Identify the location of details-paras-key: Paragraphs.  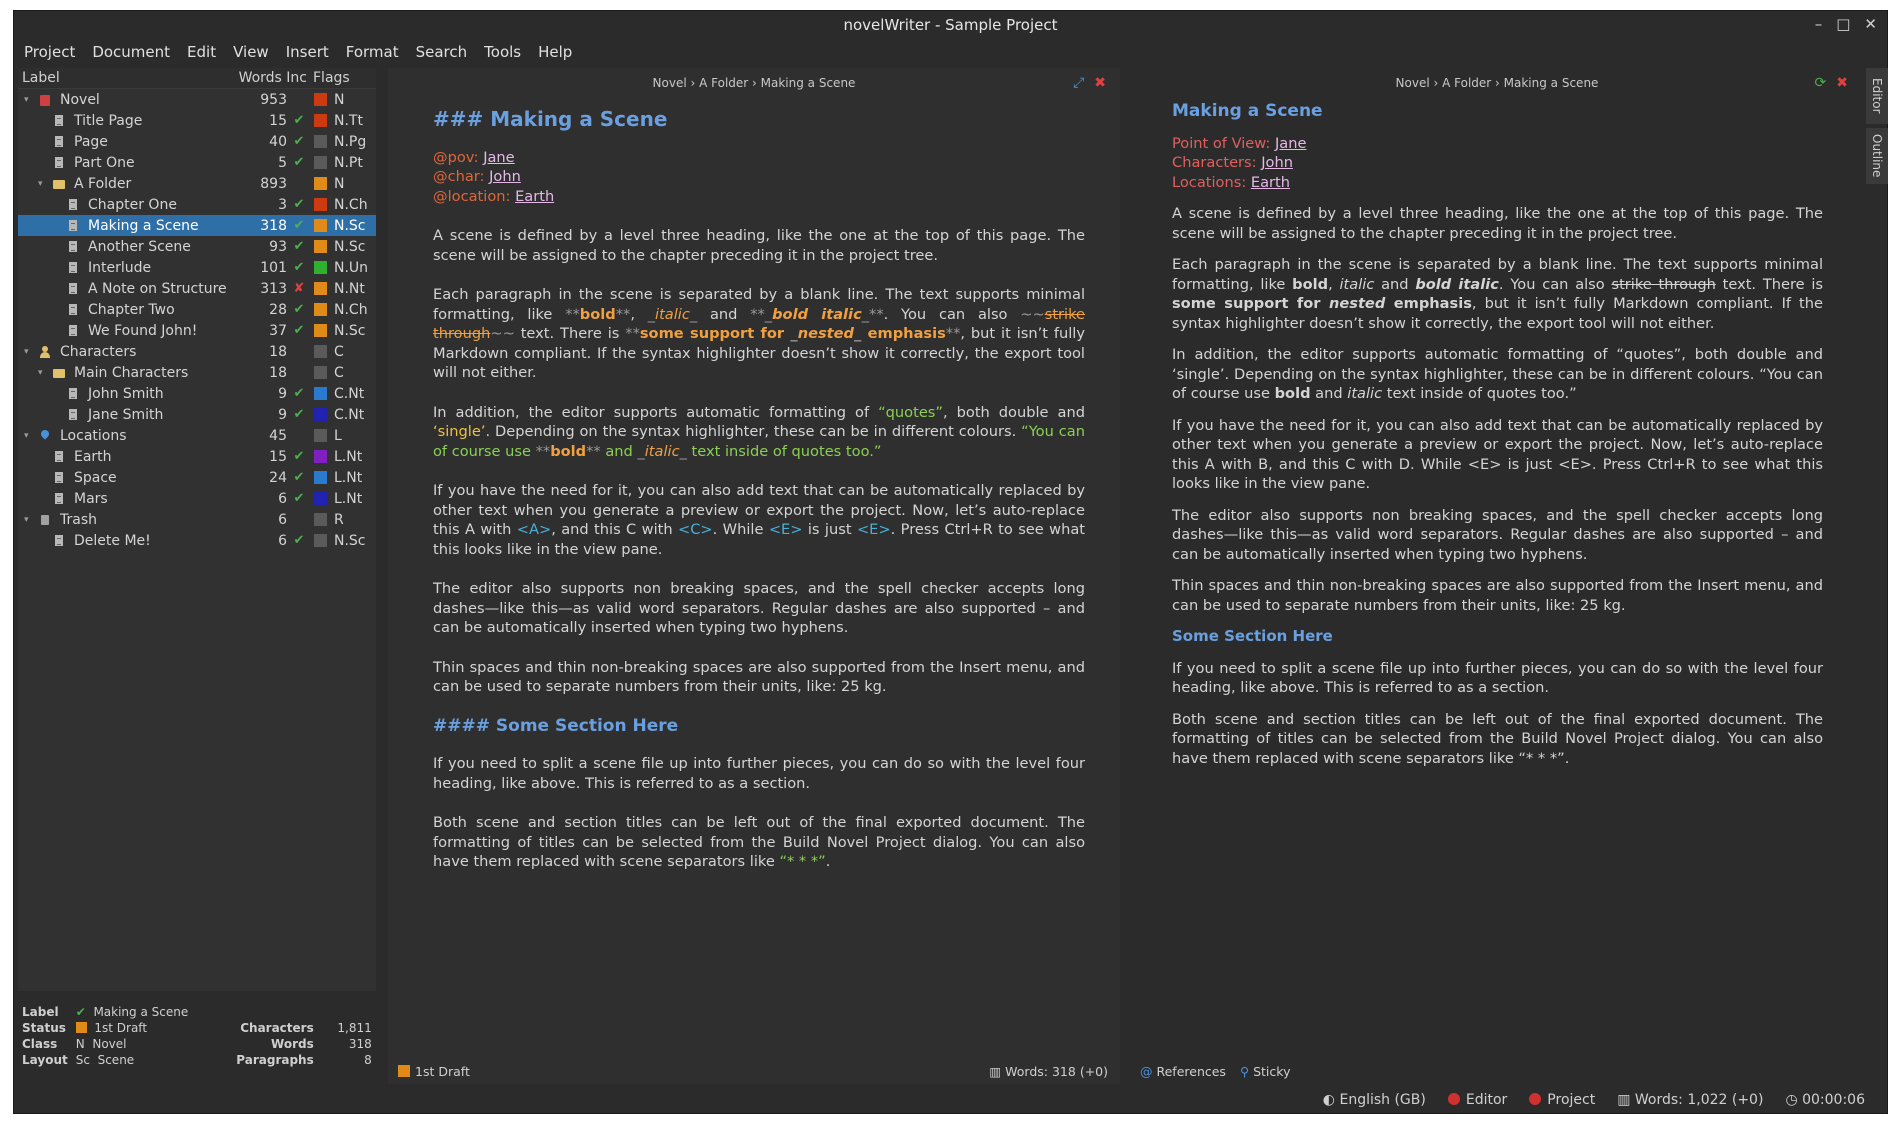
(275, 1060).